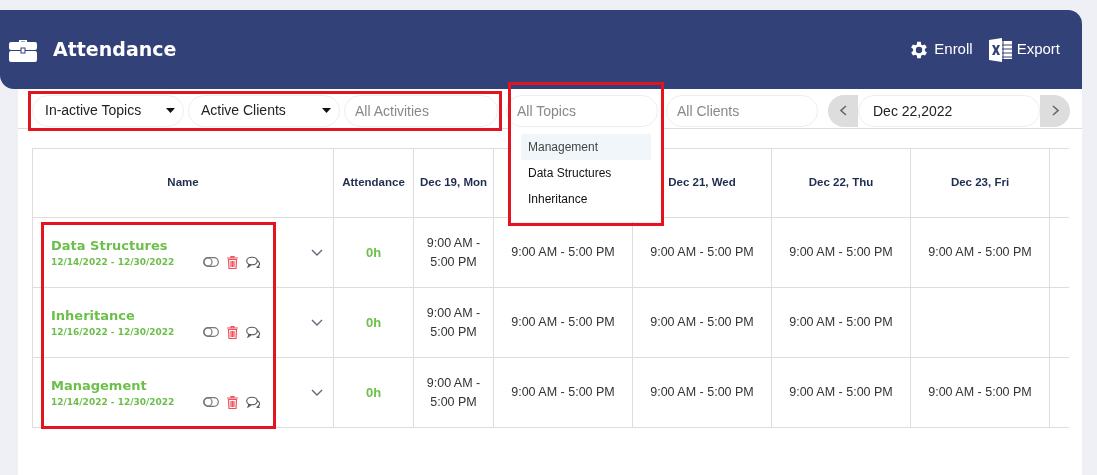  Describe the element at coordinates (183, 183) in the screenshot. I see `column-header: Name` at that location.